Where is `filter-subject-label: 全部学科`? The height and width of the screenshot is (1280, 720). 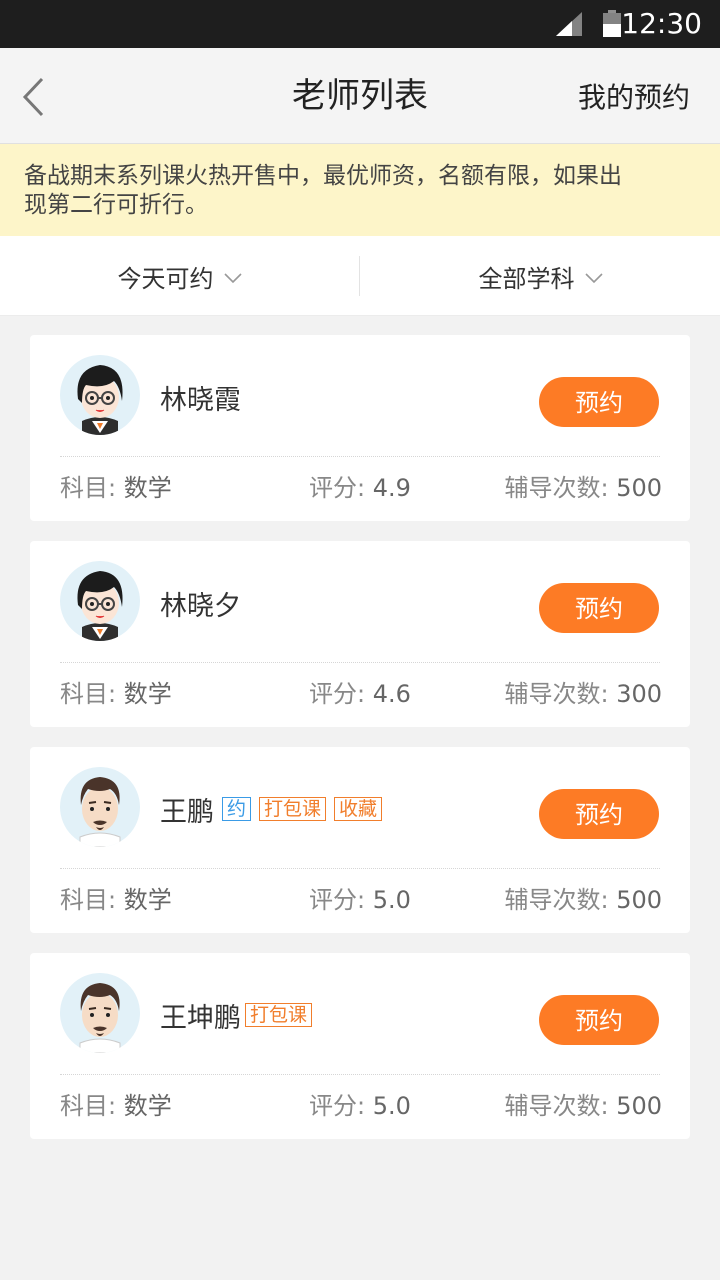
filter-subject-label: 全部学科 is located at coordinates (526, 278).